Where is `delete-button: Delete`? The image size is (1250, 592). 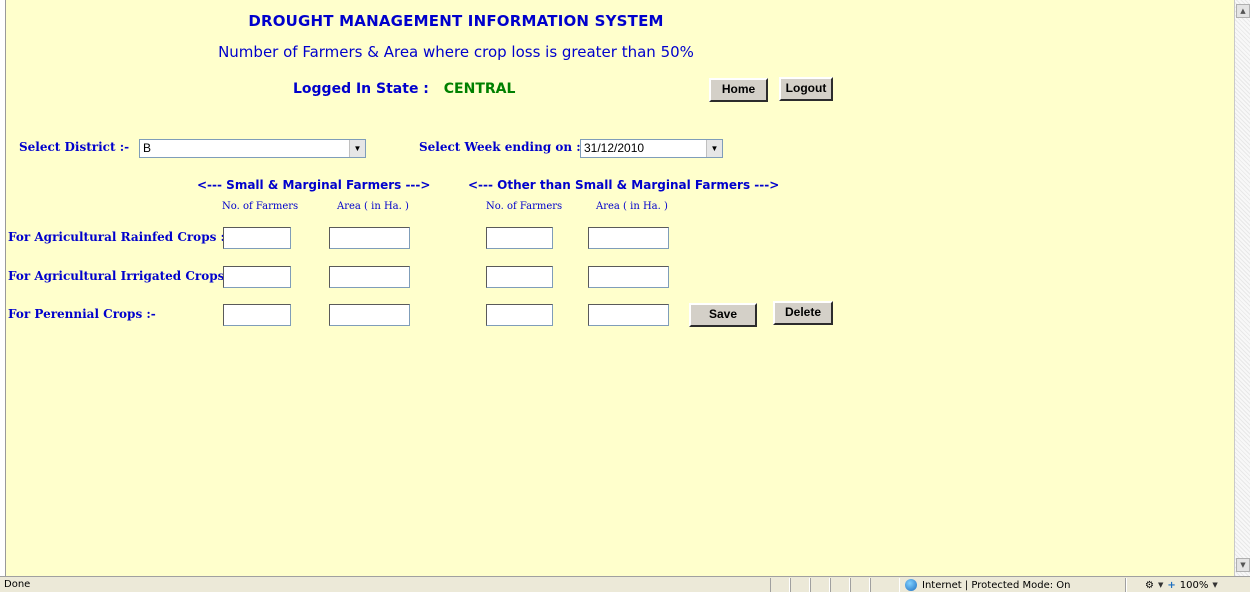
delete-button: Delete is located at coordinates (803, 313).